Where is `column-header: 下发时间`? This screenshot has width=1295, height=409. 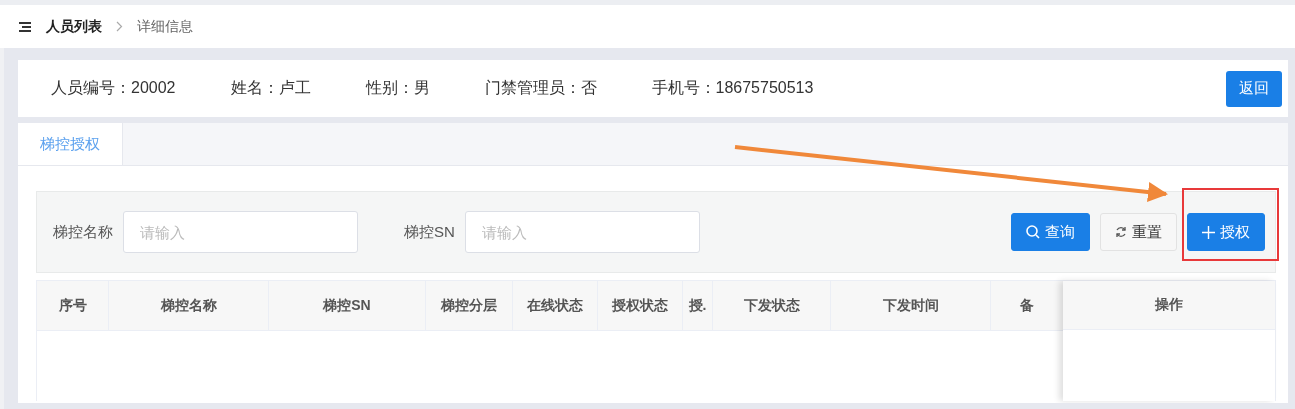
column-header: 下发时间 is located at coordinates (911, 305).